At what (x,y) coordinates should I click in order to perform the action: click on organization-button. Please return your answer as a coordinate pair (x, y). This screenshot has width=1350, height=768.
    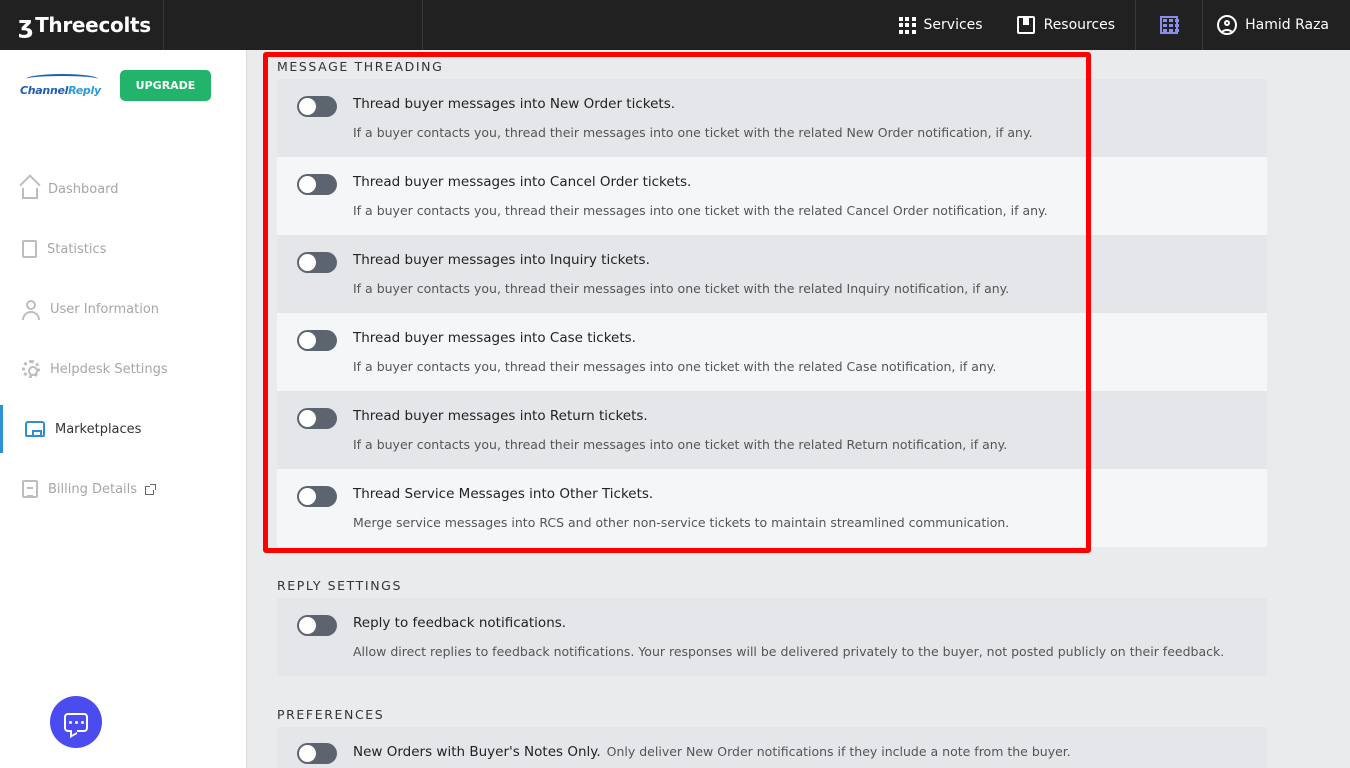
    Looking at the image, I should click on (1169, 25).